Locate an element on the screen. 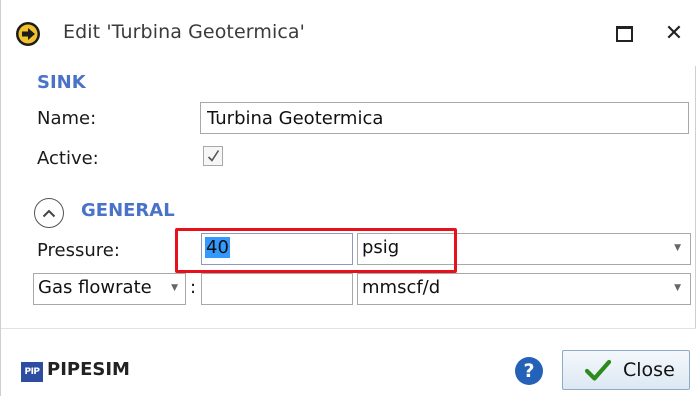  name-label: Name: is located at coordinates (67, 118).